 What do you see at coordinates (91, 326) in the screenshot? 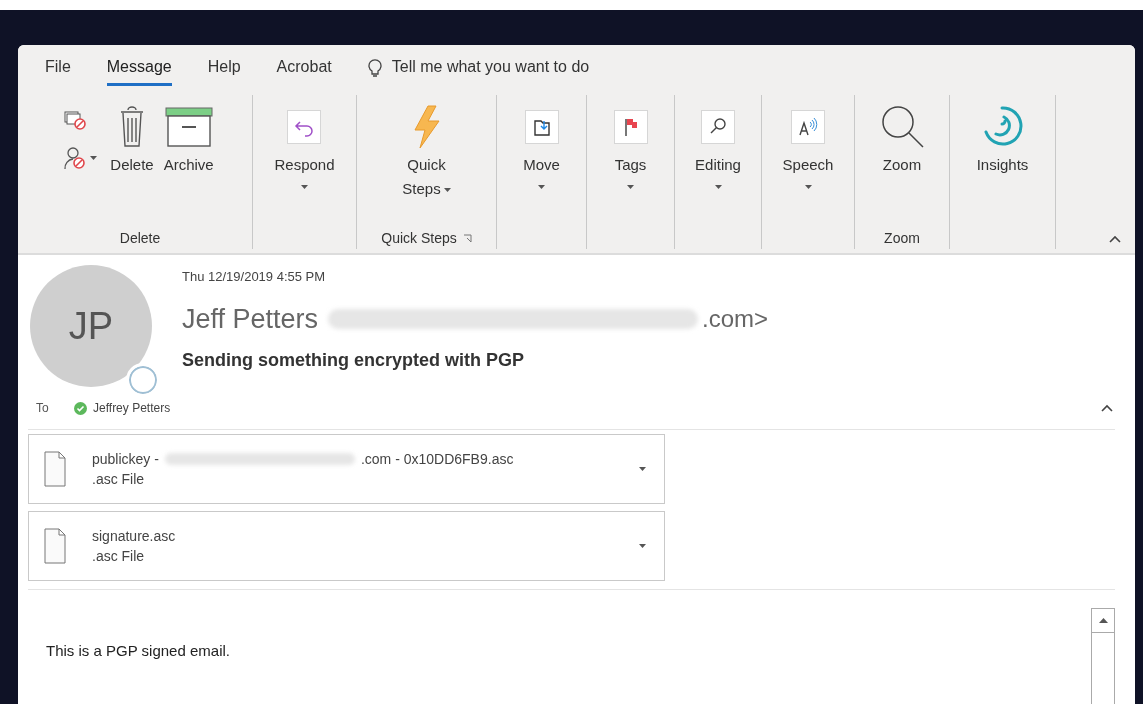
I see `avatar: JP` at bounding box center [91, 326].